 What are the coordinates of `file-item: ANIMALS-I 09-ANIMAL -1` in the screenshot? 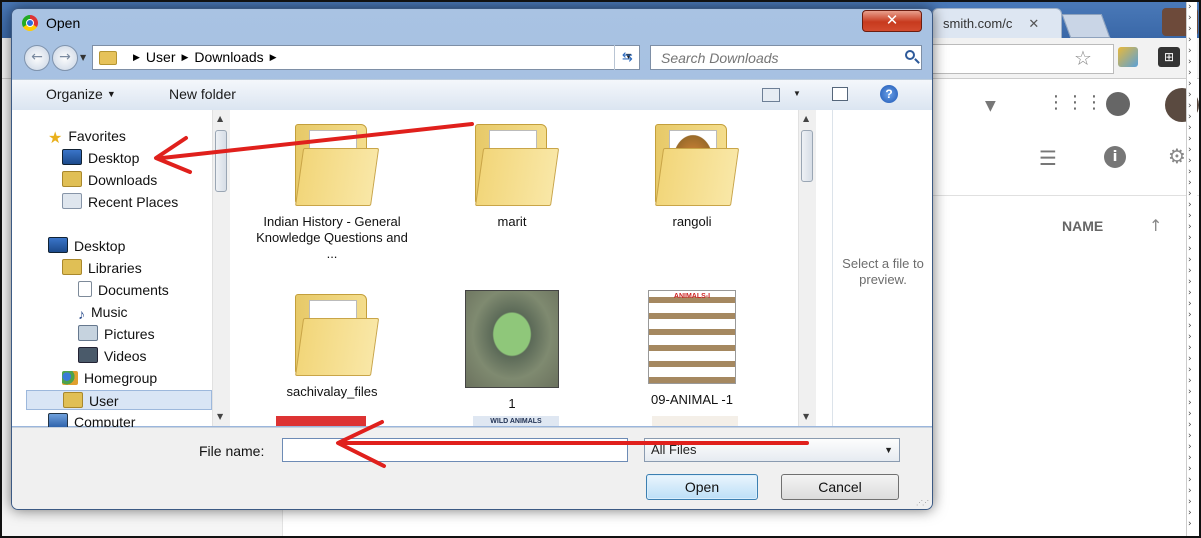 It's located at (692, 349).